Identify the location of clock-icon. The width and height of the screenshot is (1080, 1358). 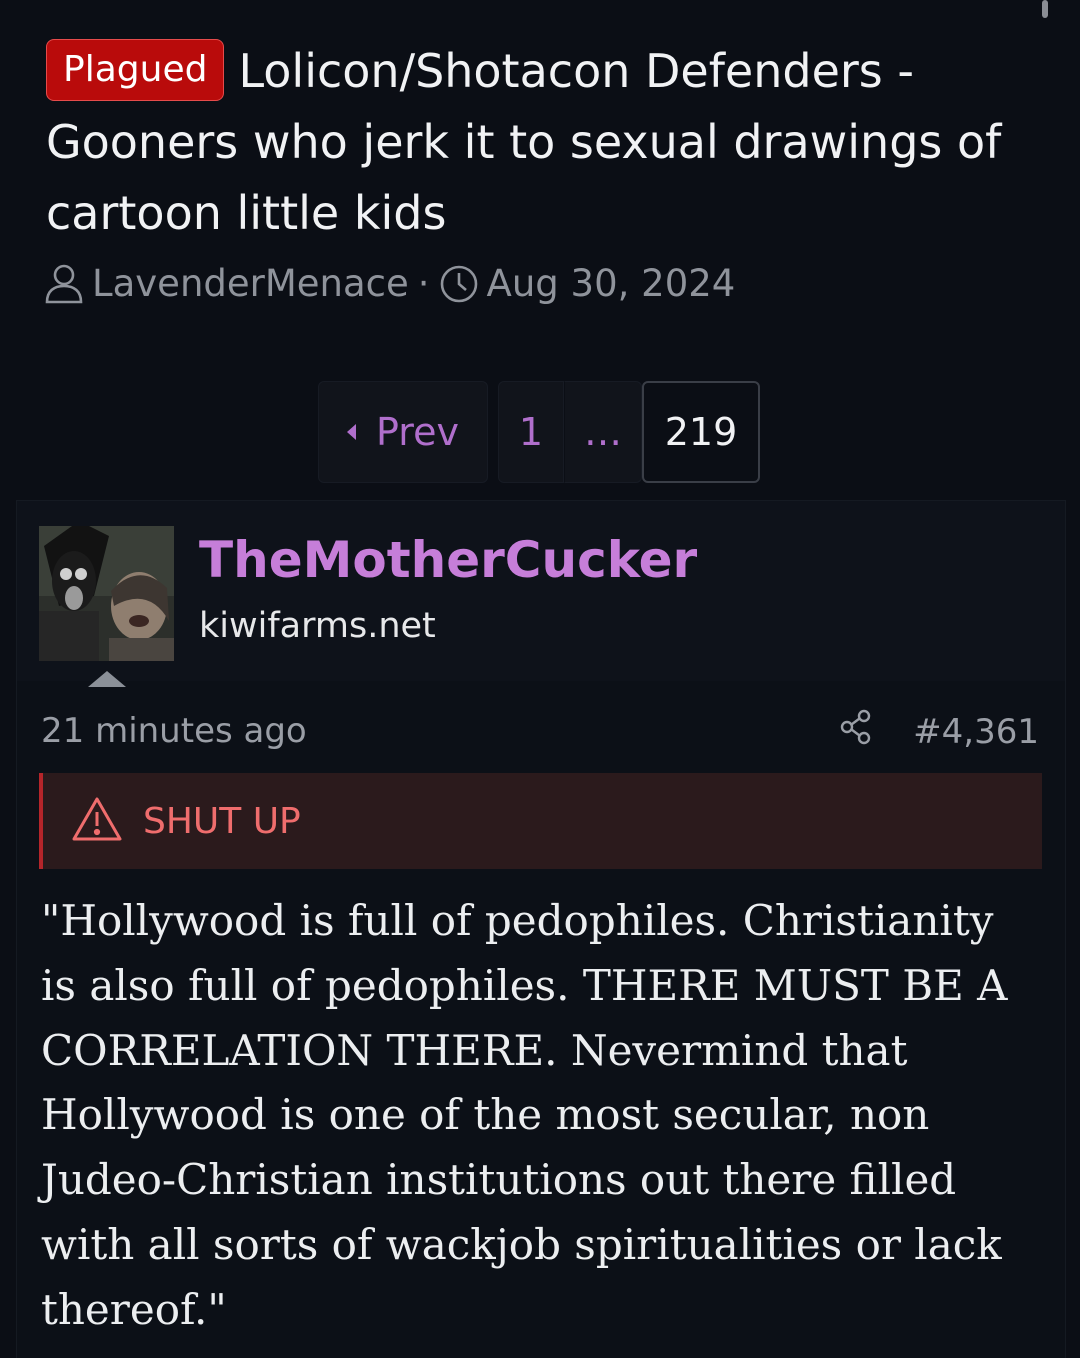
(459, 284).